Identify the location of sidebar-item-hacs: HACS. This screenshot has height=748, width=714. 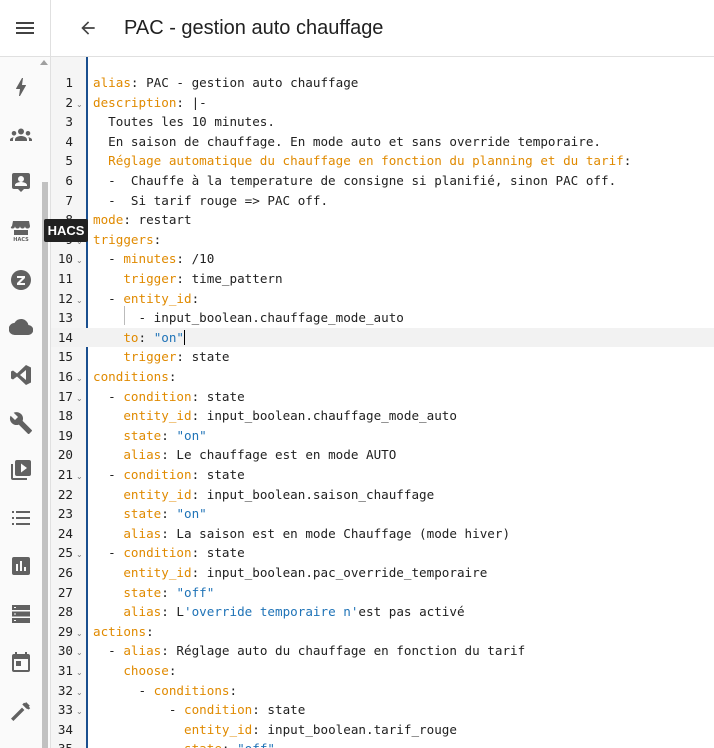
(21, 230).